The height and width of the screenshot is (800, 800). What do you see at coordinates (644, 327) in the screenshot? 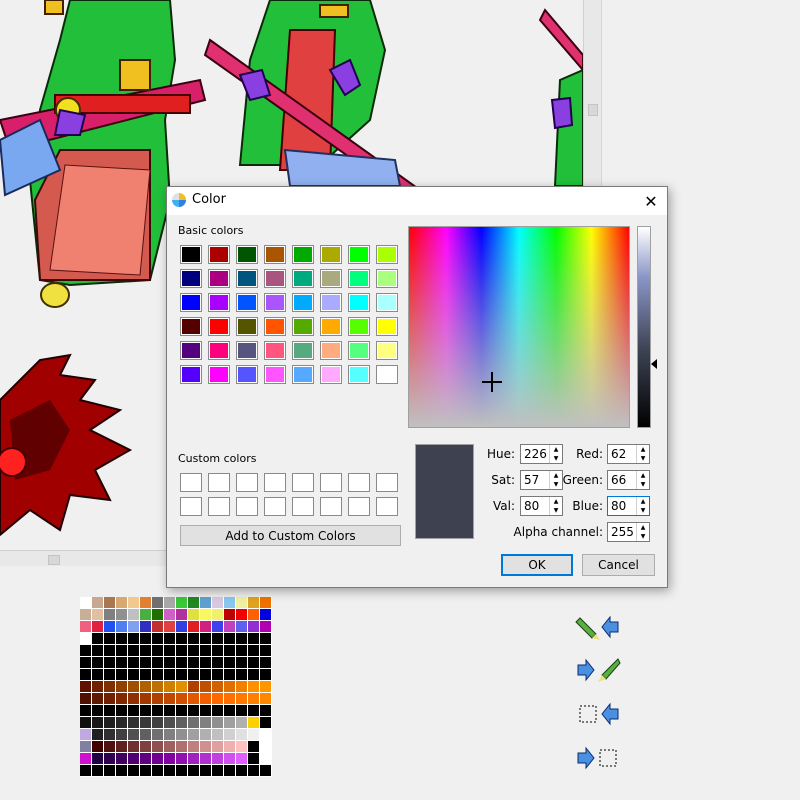
I see `luminance-slider` at bounding box center [644, 327].